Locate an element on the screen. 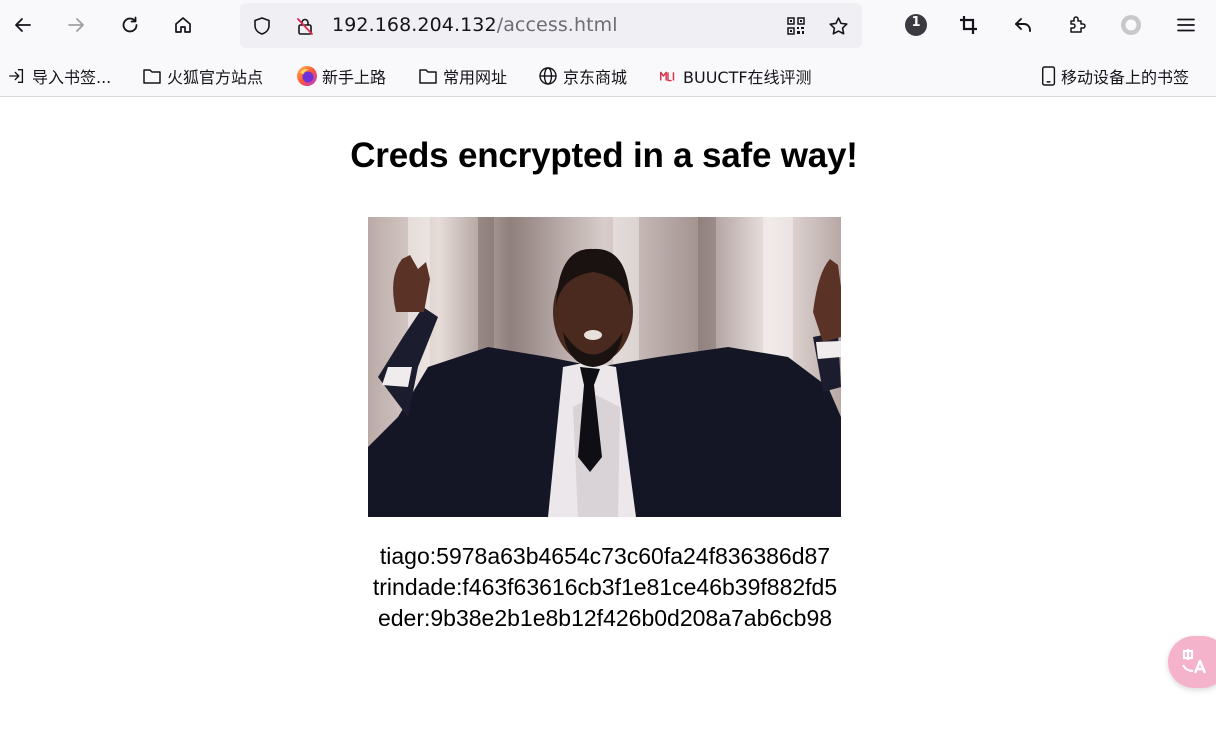 This screenshot has width=1216, height=733. back-button is located at coordinates (23, 25).